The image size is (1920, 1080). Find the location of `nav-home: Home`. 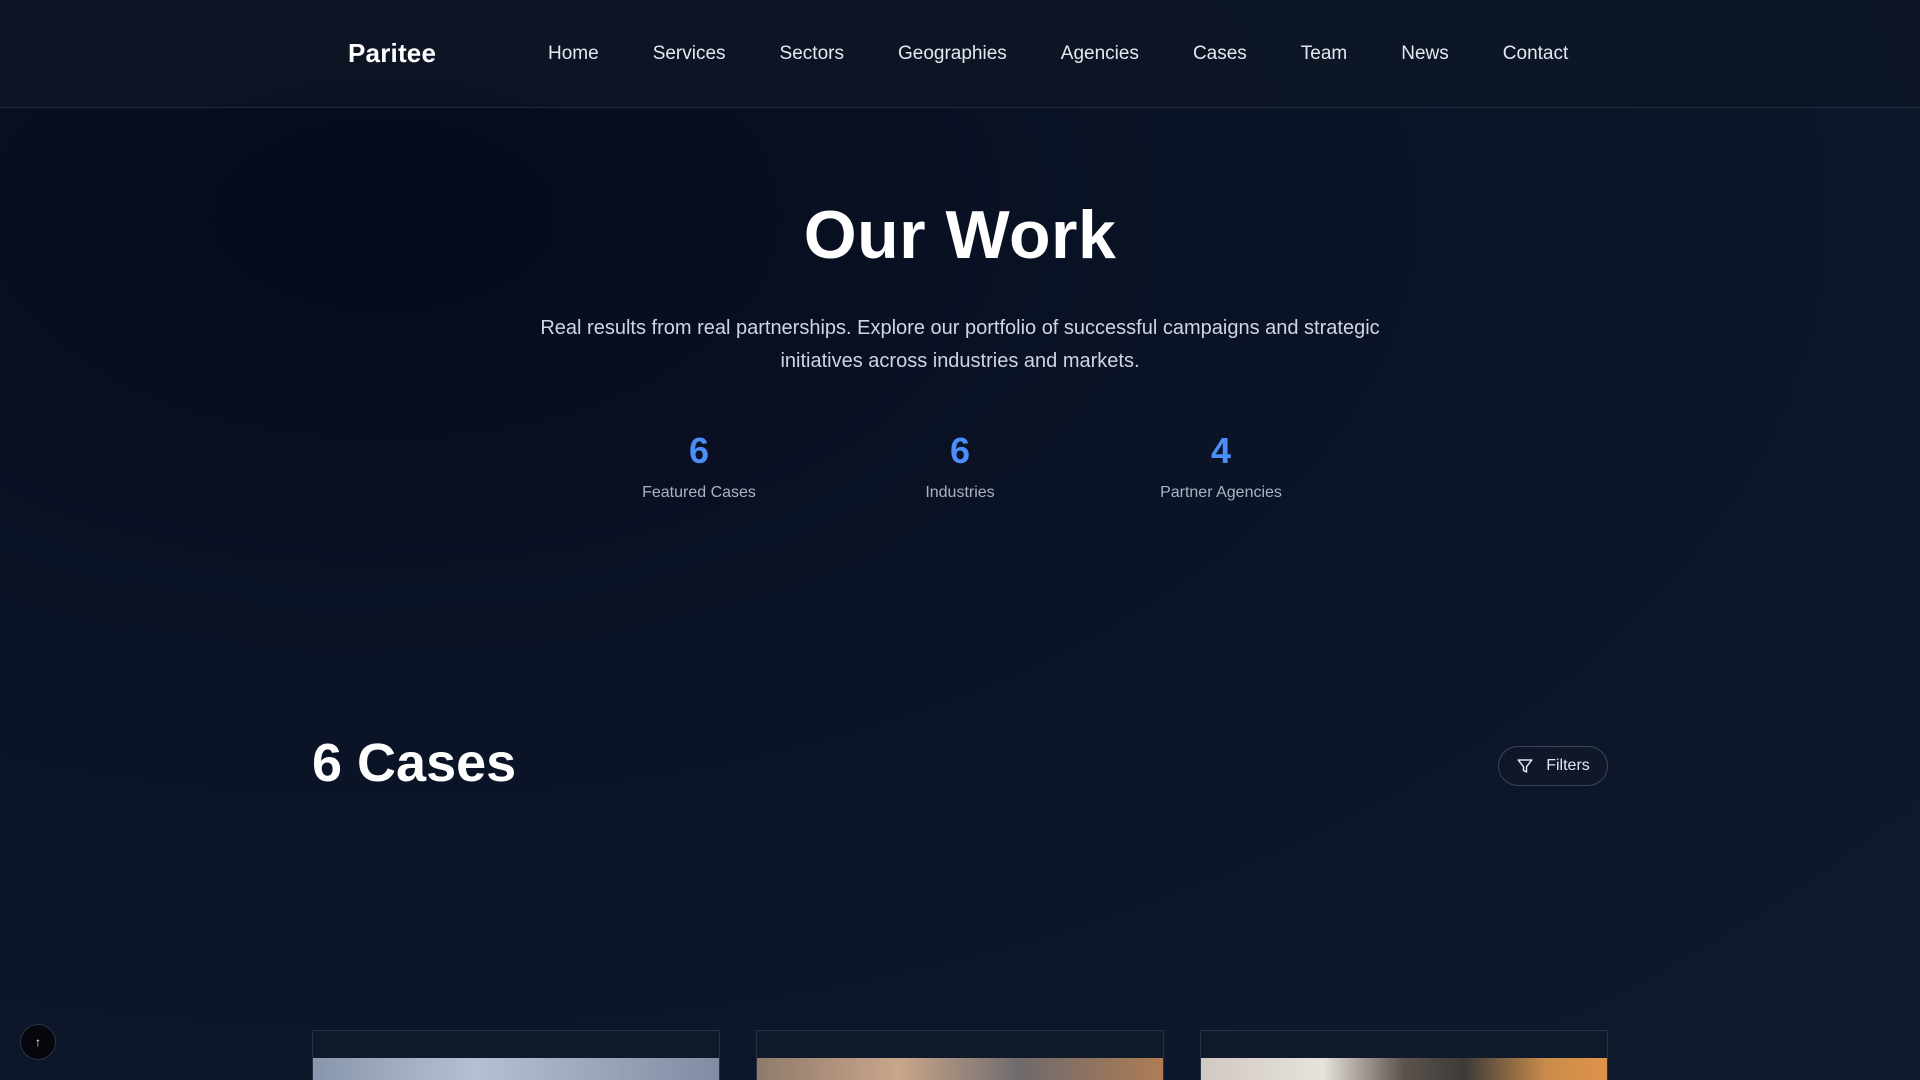

nav-home: Home is located at coordinates (573, 54).